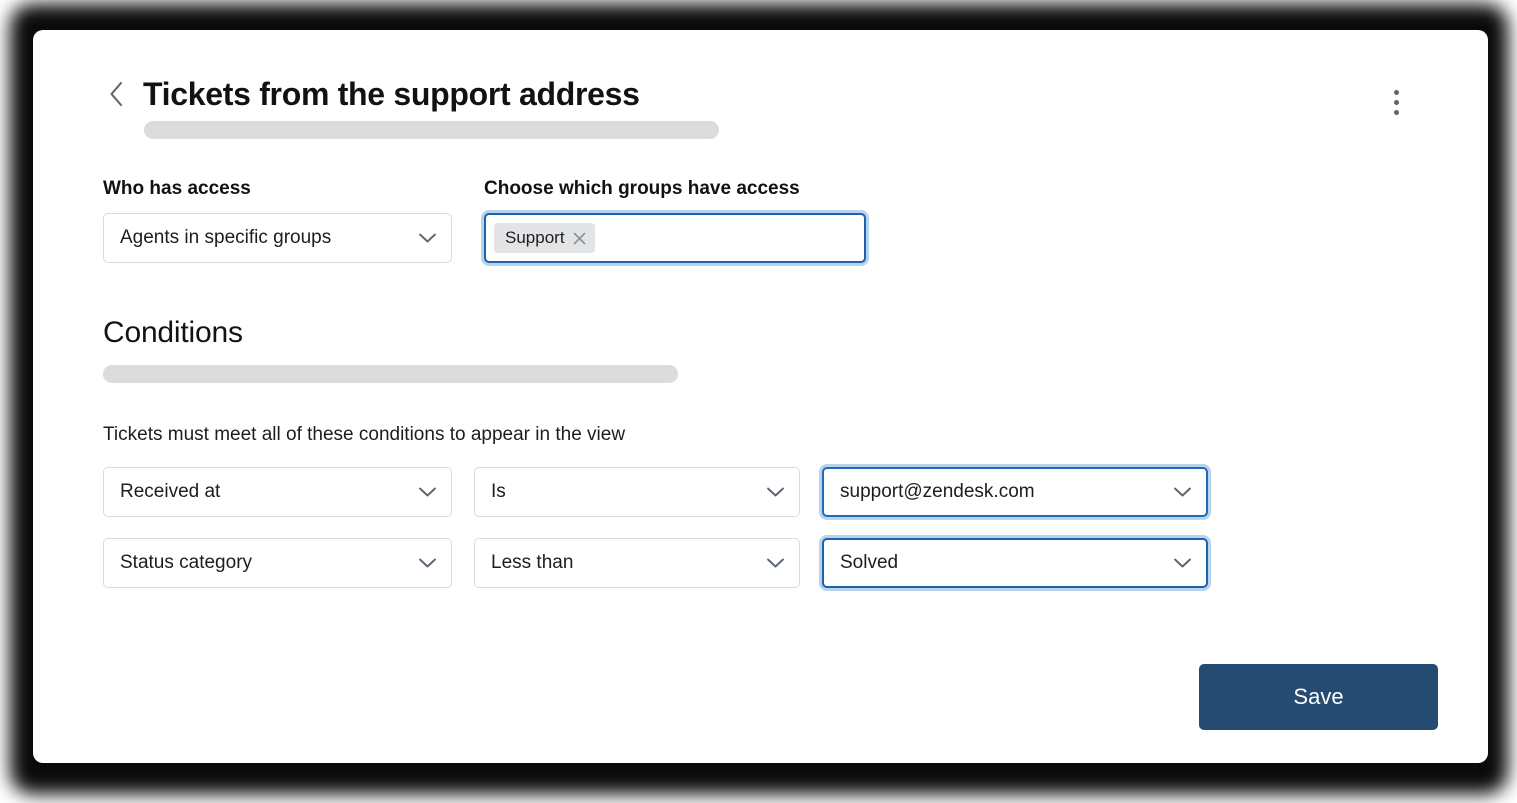  I want to click on who-has-access-select: Agents in specific groups, so click(277, 238).